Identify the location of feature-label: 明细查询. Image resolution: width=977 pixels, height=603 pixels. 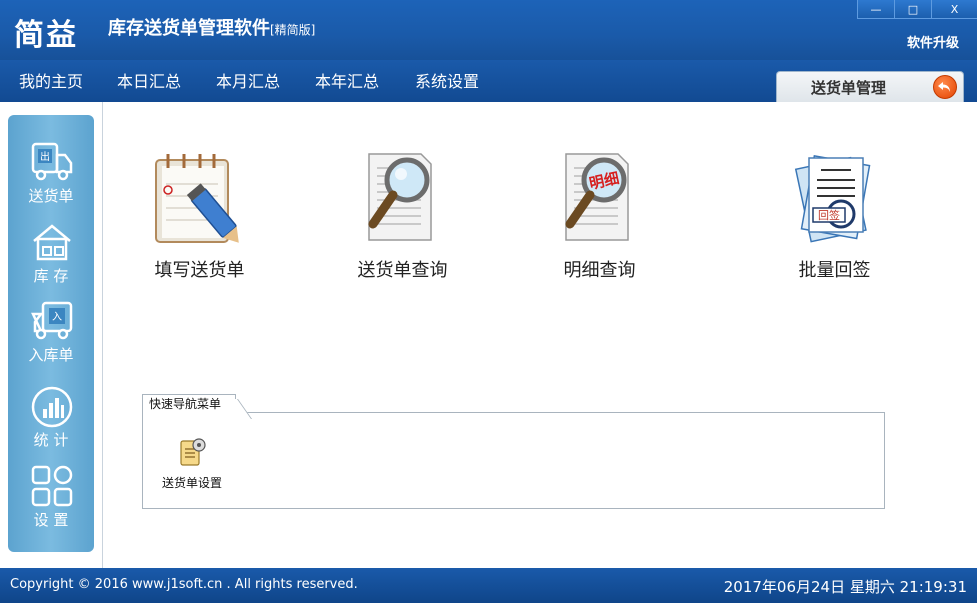
(599, 270).